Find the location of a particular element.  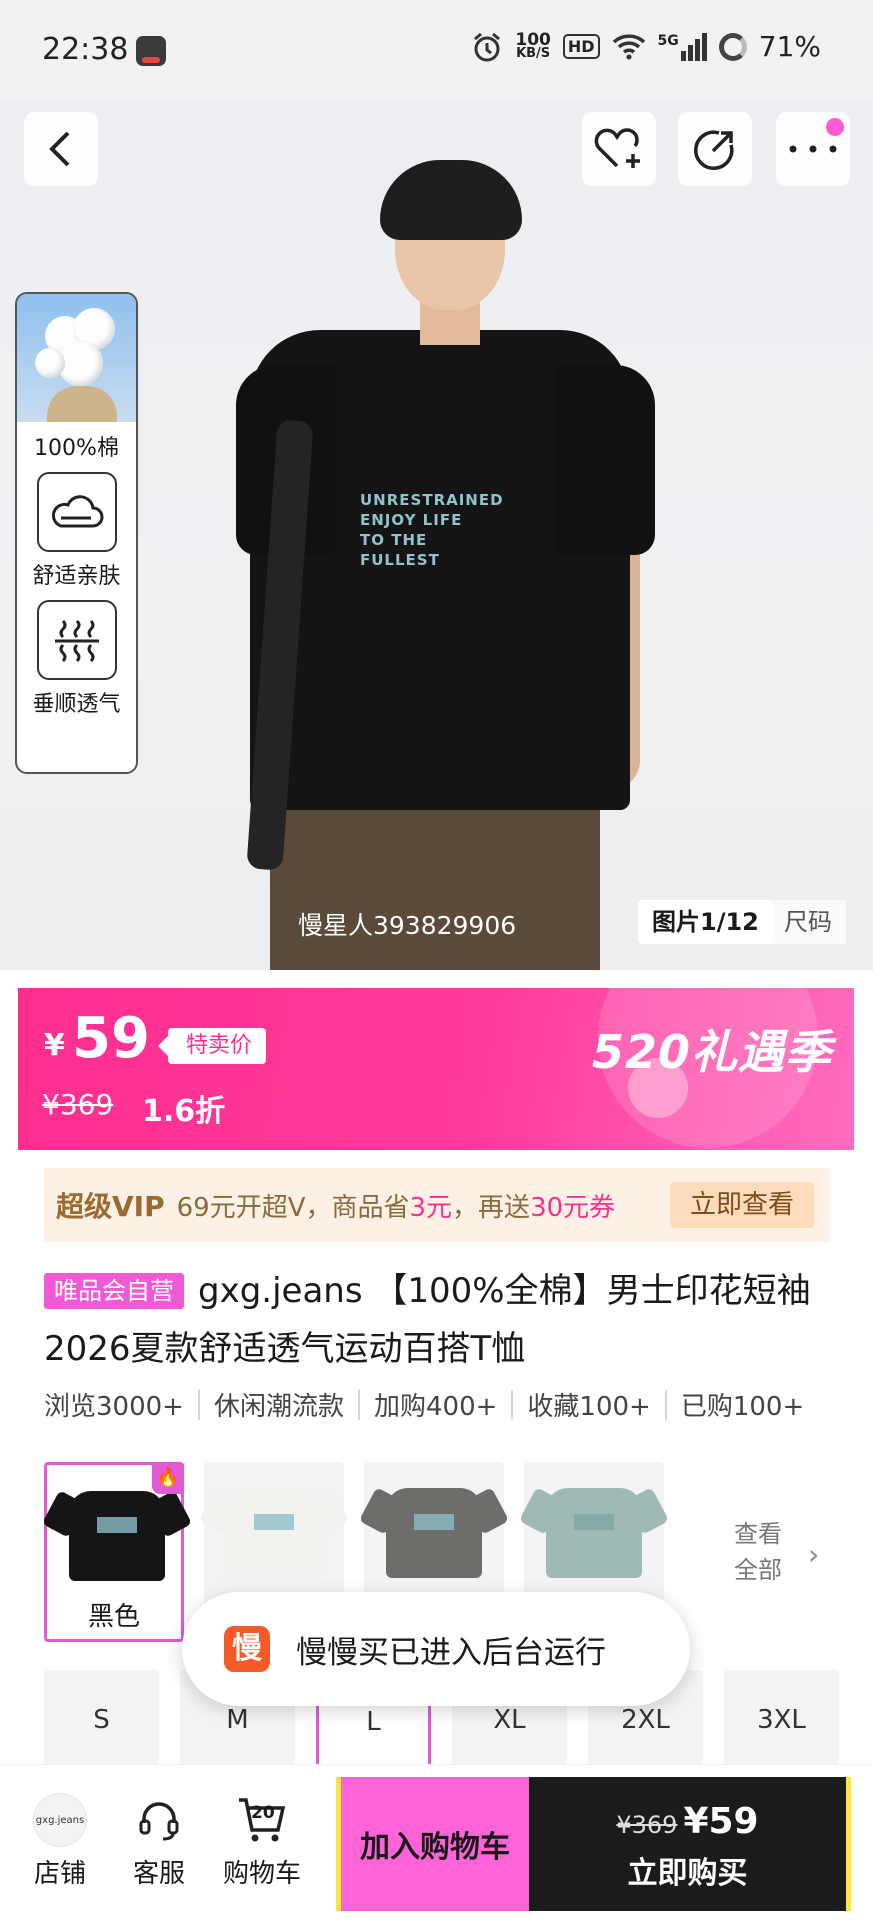

cart-label: 购物车 is located at coordinates (261, 1874).